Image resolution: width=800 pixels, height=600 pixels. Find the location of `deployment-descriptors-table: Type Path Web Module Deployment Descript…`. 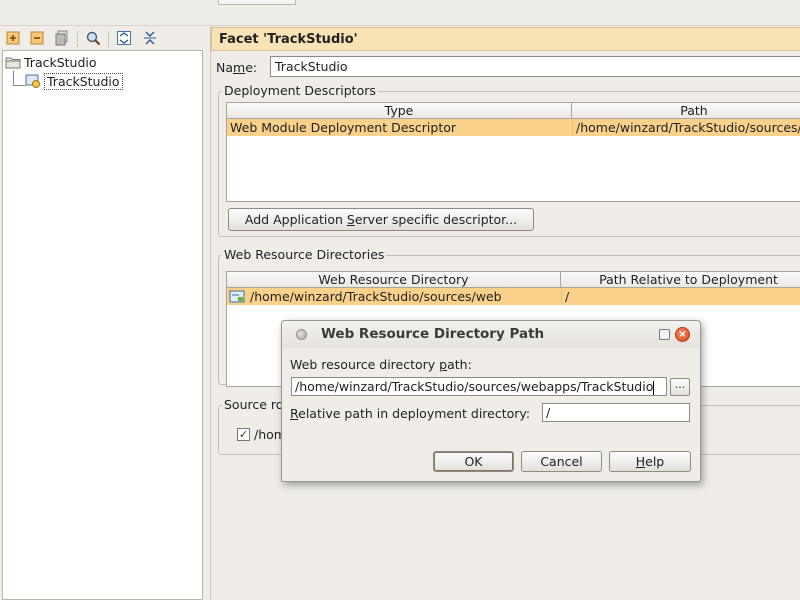

deployment-descriptors-table: Type Path Web Module Deployment Descript… is located at coordinates (513, 152).